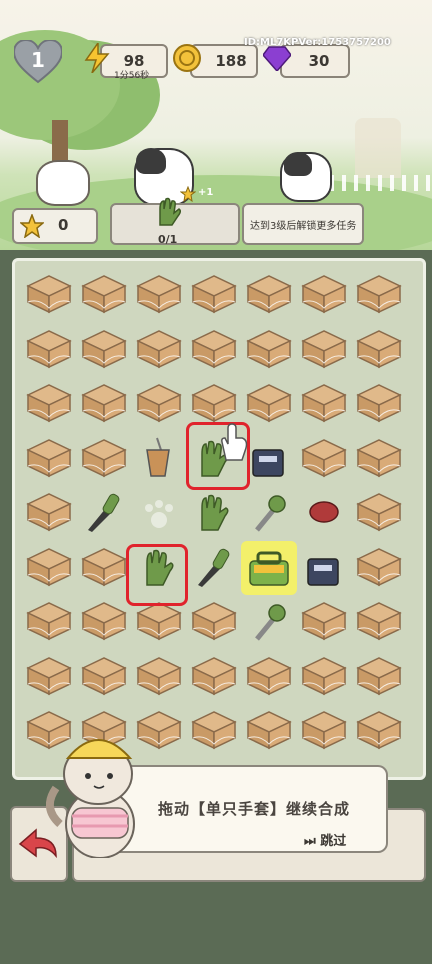  What do you see at coordinates (187, 58) in the screenshot?
I see `coin-icon` at bounding box center [187, 58].